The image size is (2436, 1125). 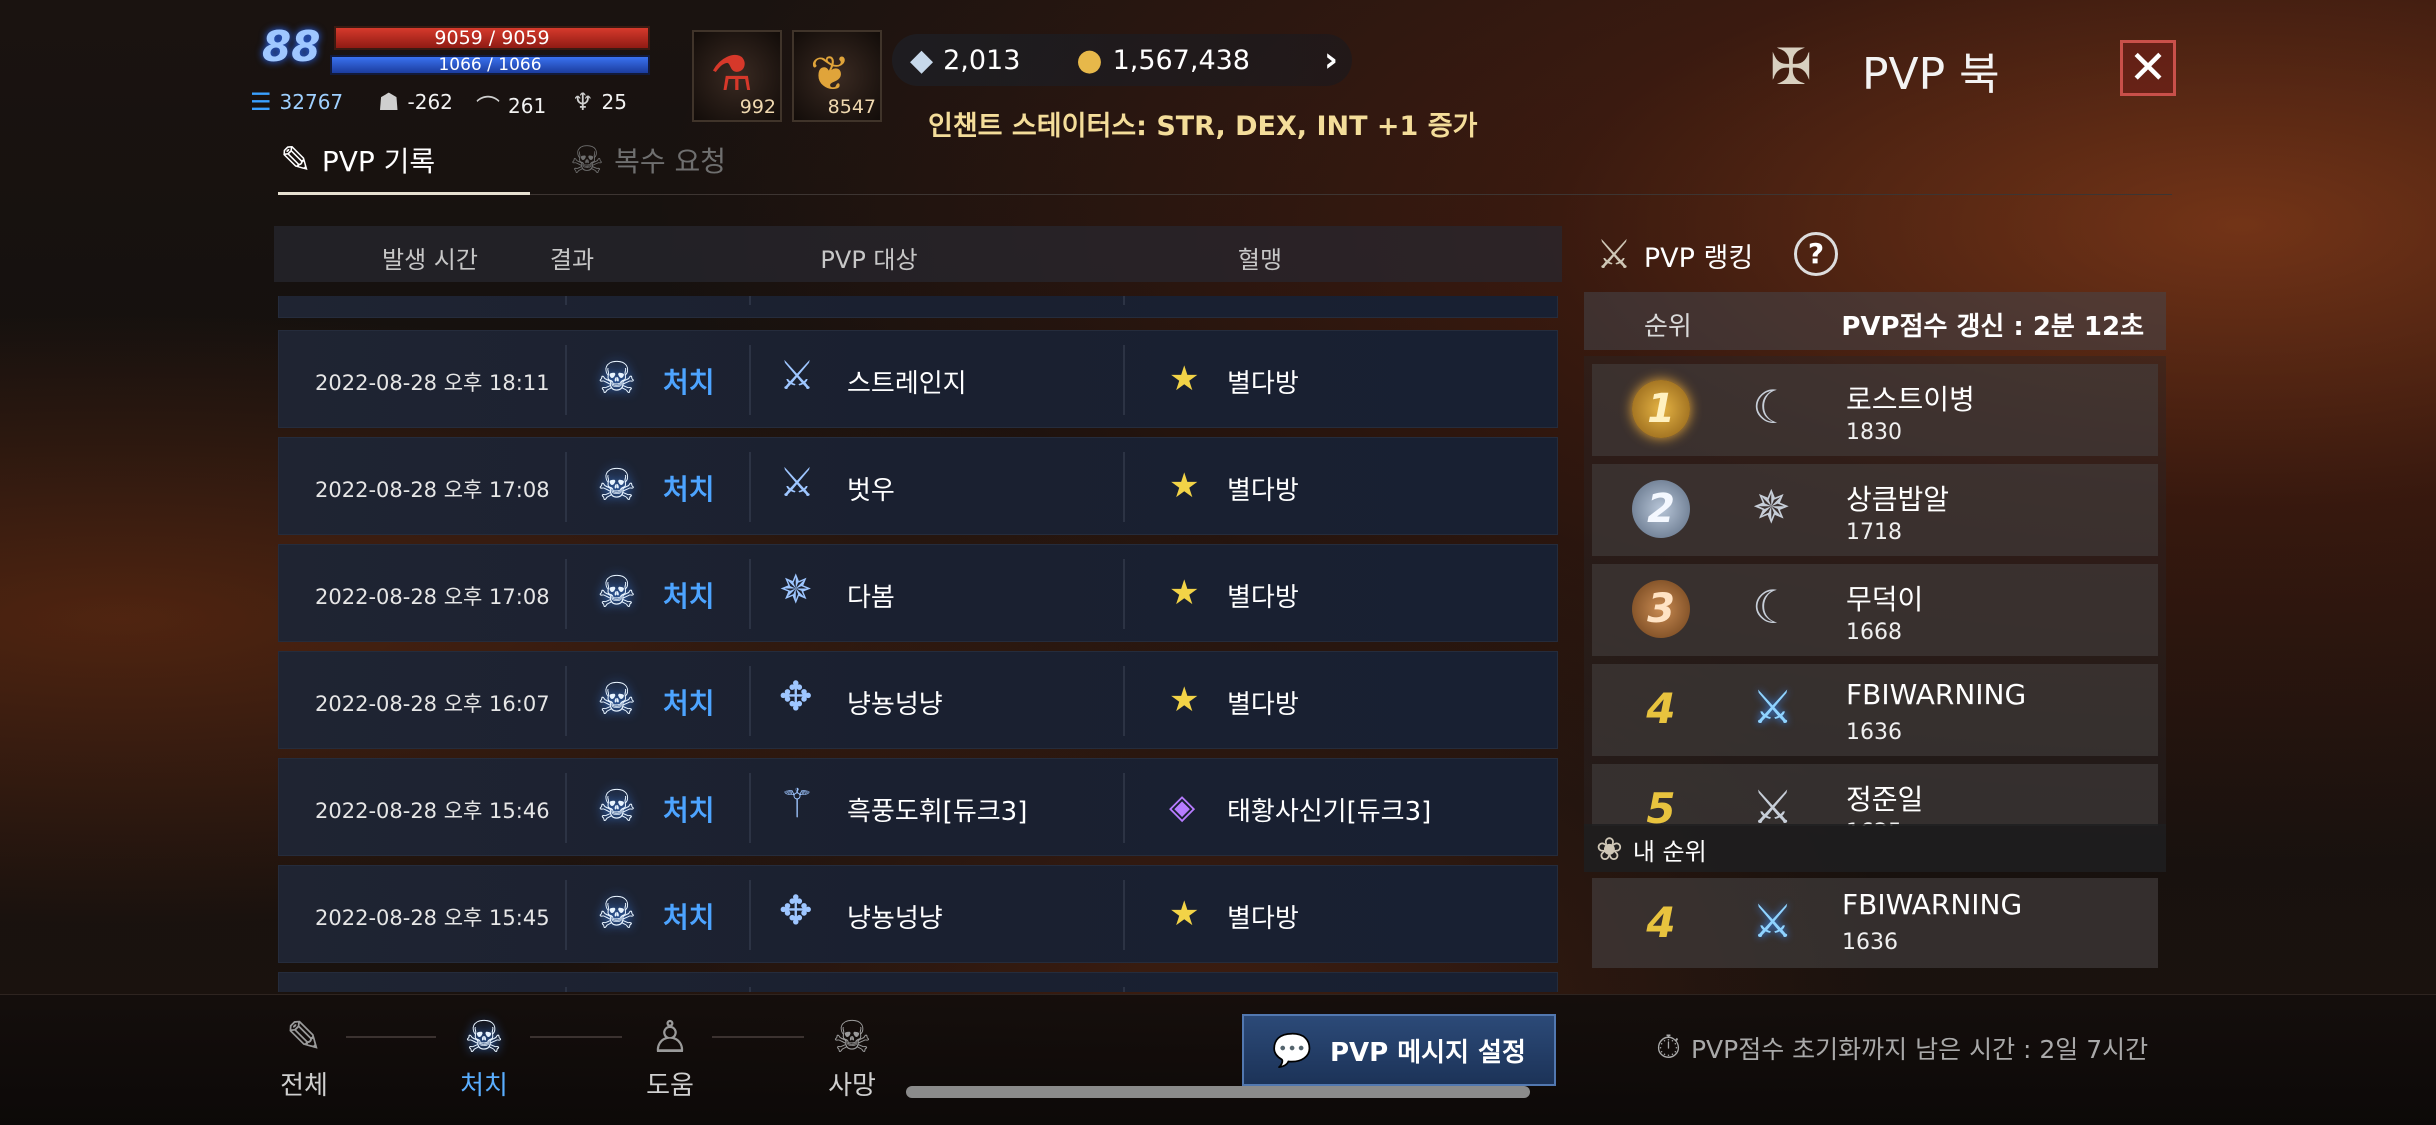 I want to click on help-button: ?, so click(x=1816, y=254).